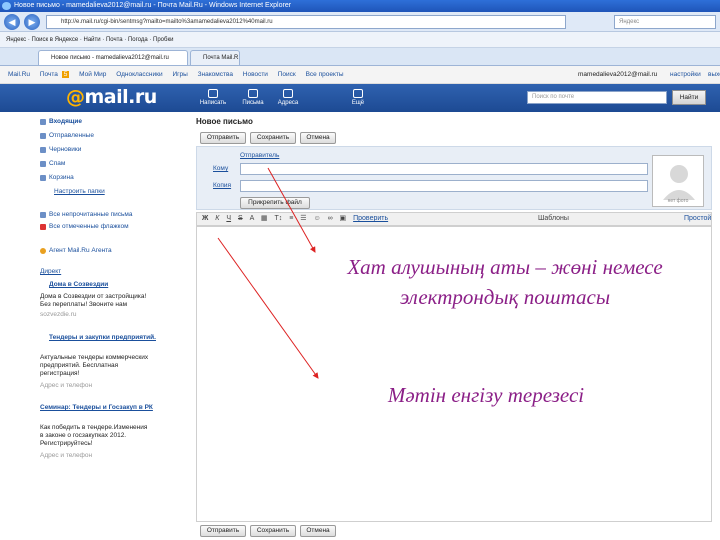 This screenshot has height=540, width=720. Describe the element at coordinates (213, 93) in the screenshot. I see `pencil-icon` at that location.